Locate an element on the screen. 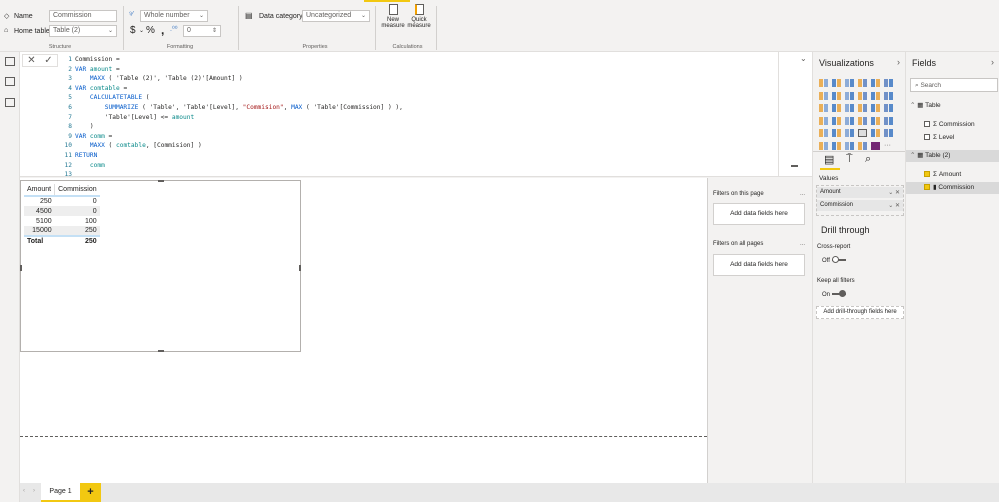 This screenshot has height=502, width=999. quick-measure-button: Quick measure is located at coordinates (419, 16).